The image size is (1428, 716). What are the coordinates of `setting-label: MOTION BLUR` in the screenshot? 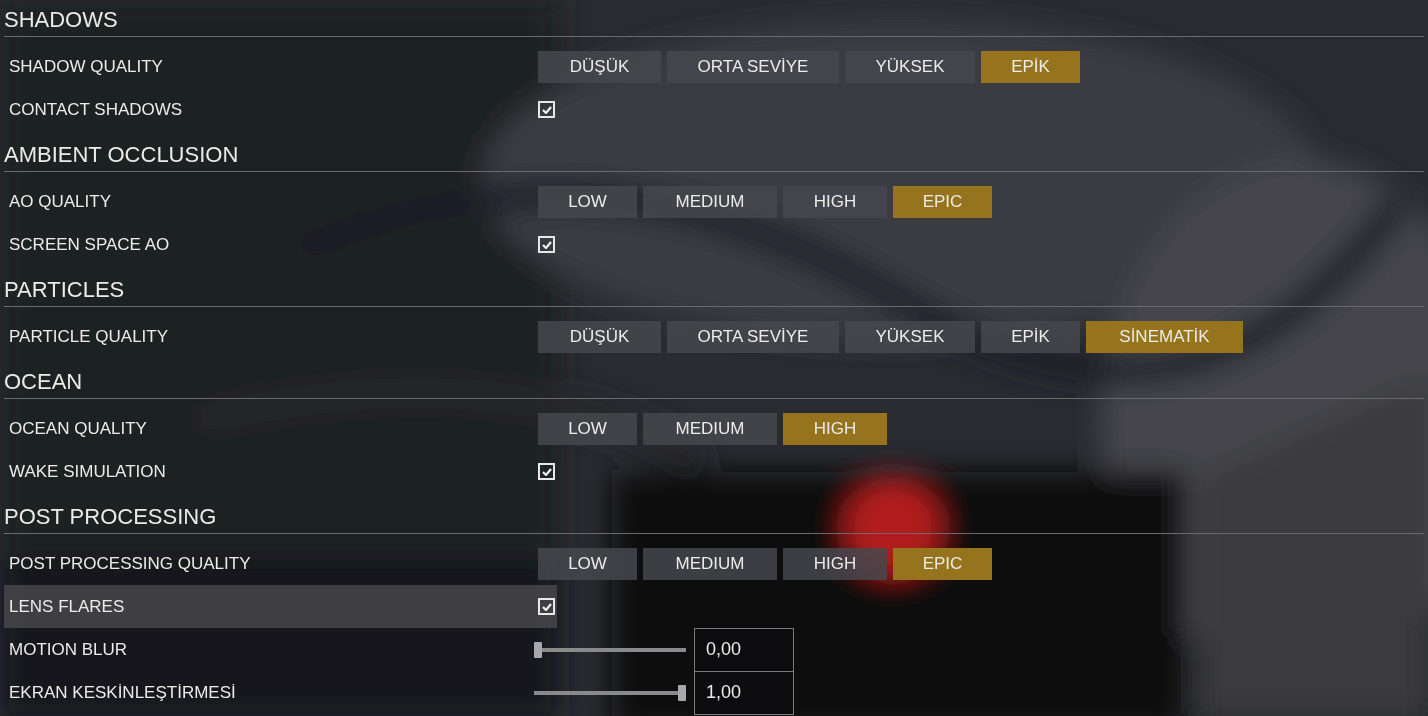 It's located at (68, 649).